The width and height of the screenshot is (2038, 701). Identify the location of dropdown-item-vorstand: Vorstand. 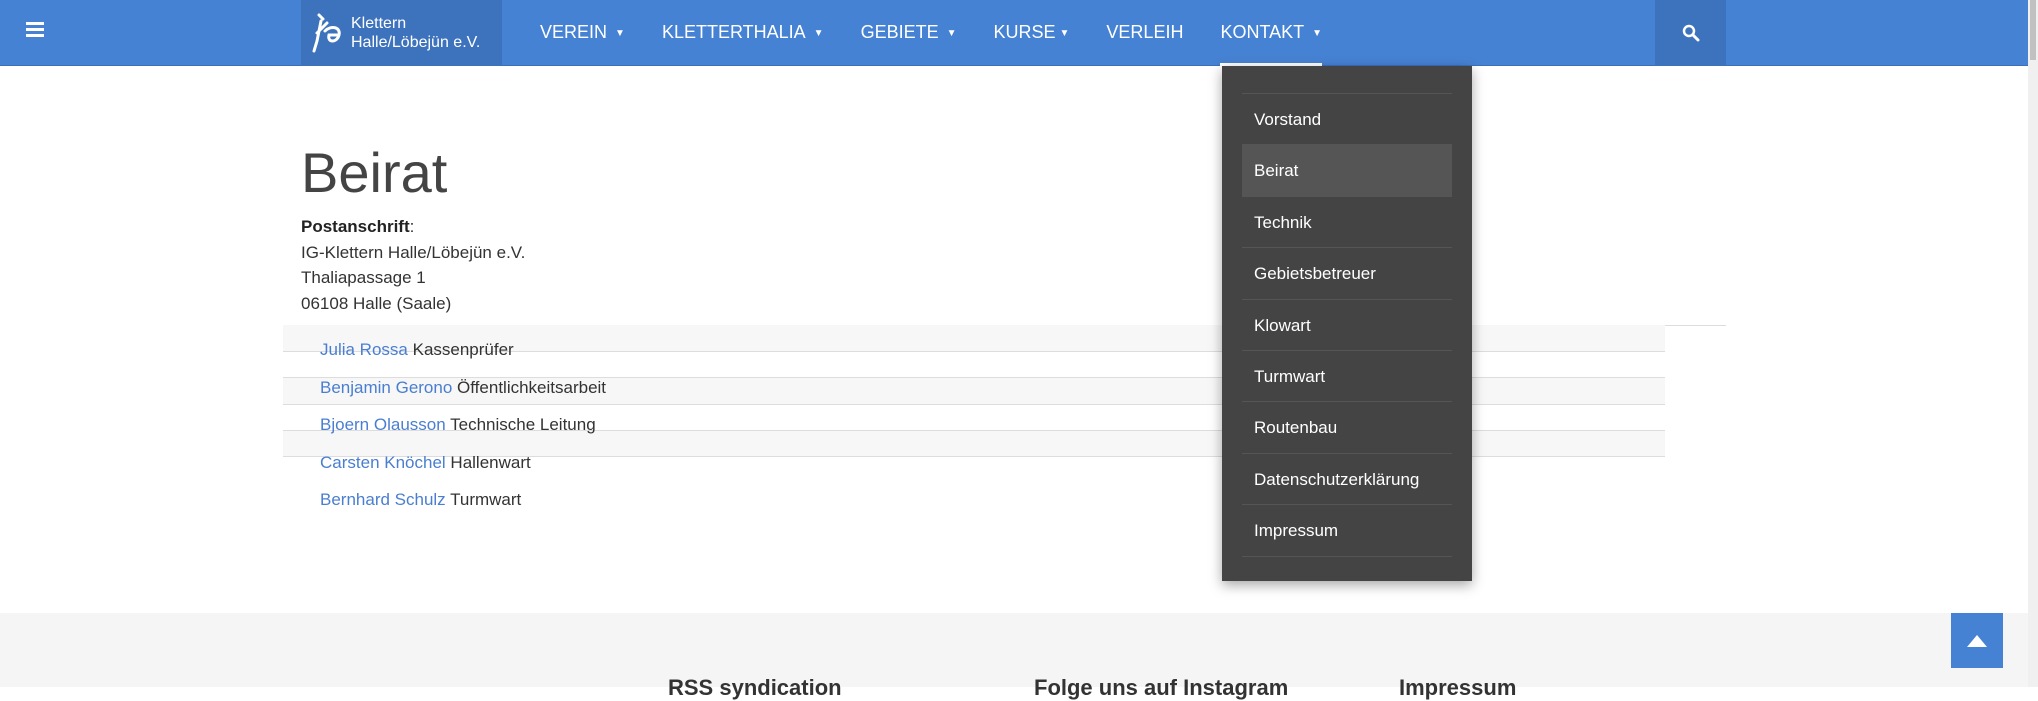
(1347, 118).